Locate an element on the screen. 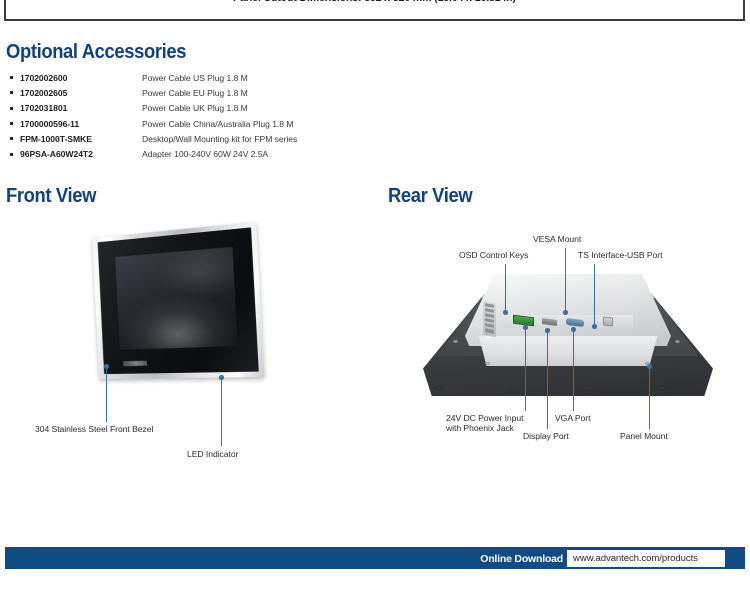 The width and height of the screenshot is (750, 591). front-panel-monitor-image is located at coordinates (178, 300).